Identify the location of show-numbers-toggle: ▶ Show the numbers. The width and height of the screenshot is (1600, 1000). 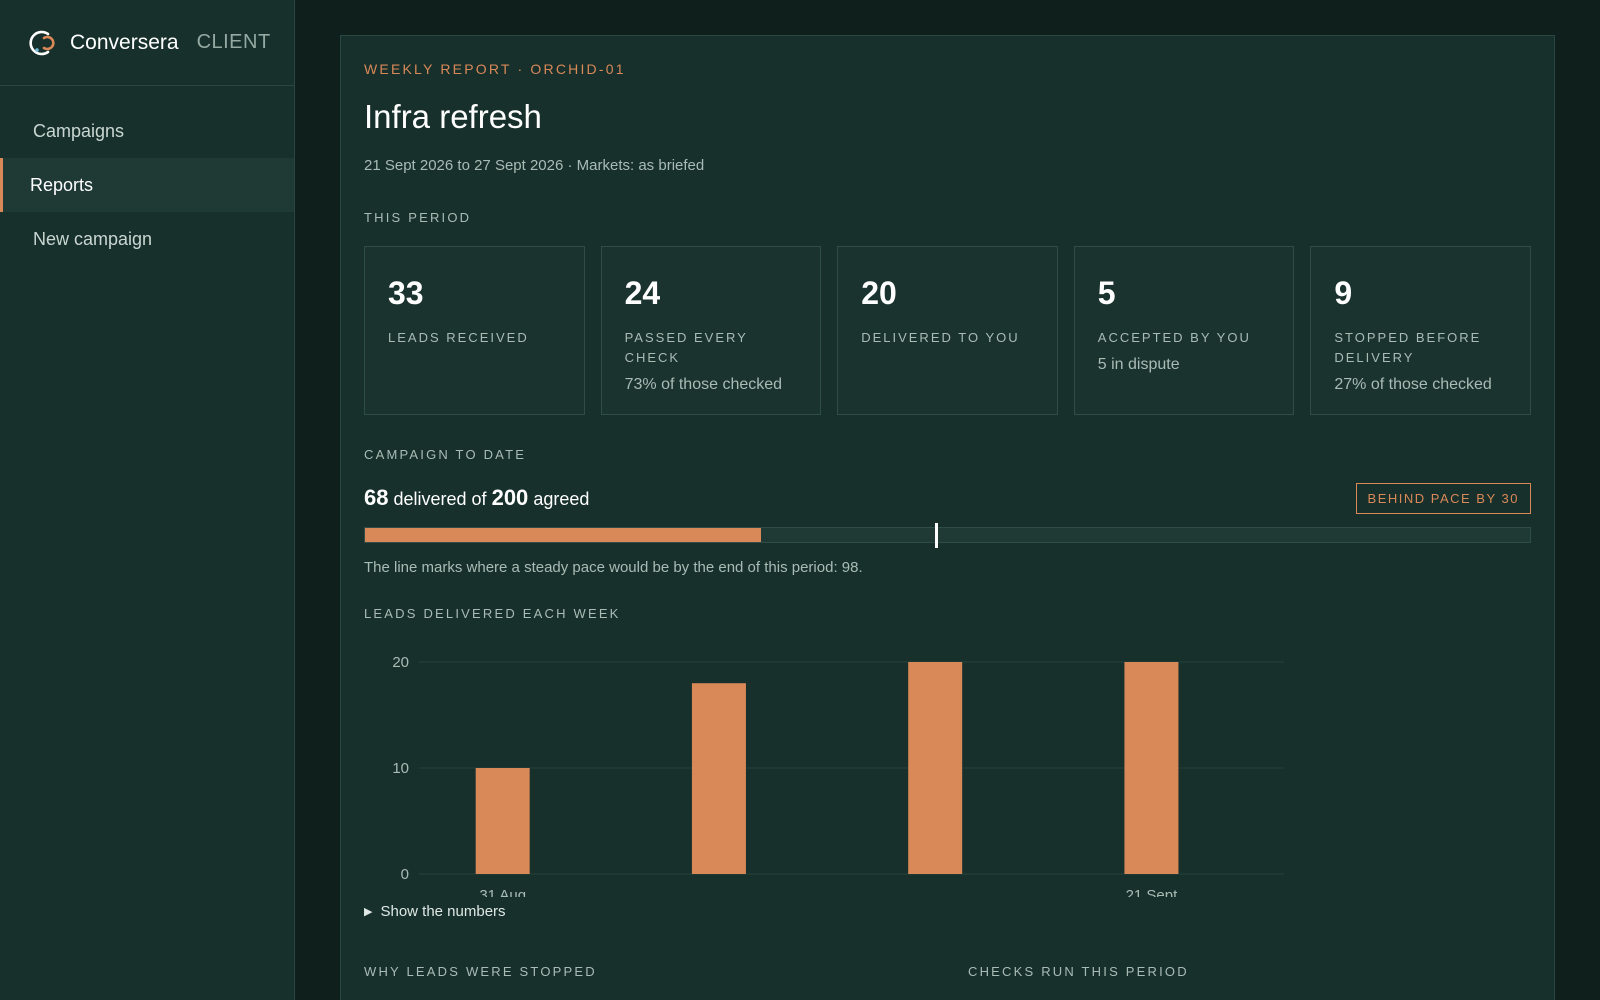
(947, 911).